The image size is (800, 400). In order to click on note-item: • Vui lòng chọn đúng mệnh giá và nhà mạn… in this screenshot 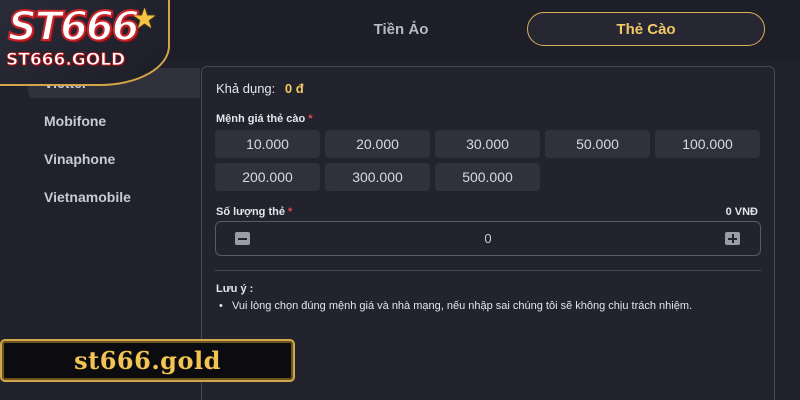, I will do `click(486, 306)`.